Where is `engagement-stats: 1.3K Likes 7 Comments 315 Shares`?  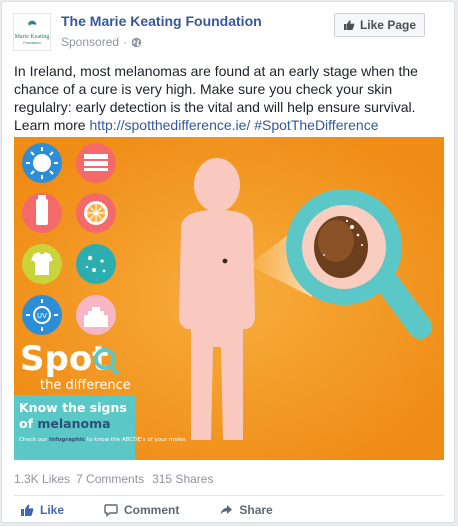 engagement-stats: 1.3K Likes 7 Comments 315 Shares is located at coordinates (113, 479).